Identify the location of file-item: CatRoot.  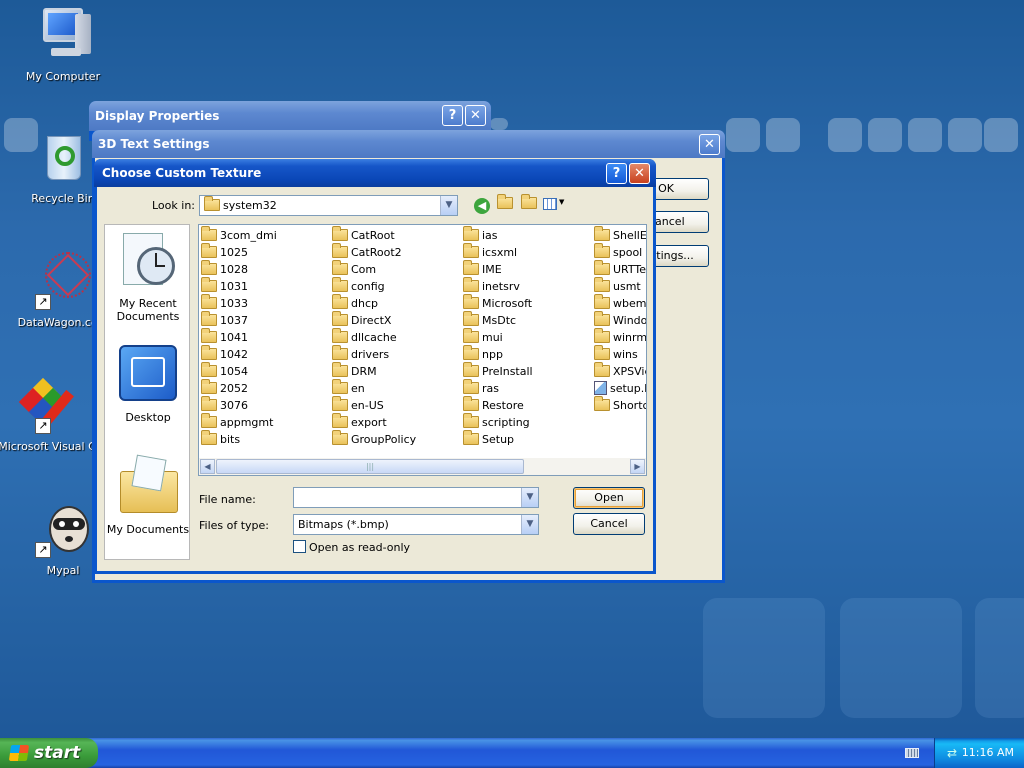
(363, 235).